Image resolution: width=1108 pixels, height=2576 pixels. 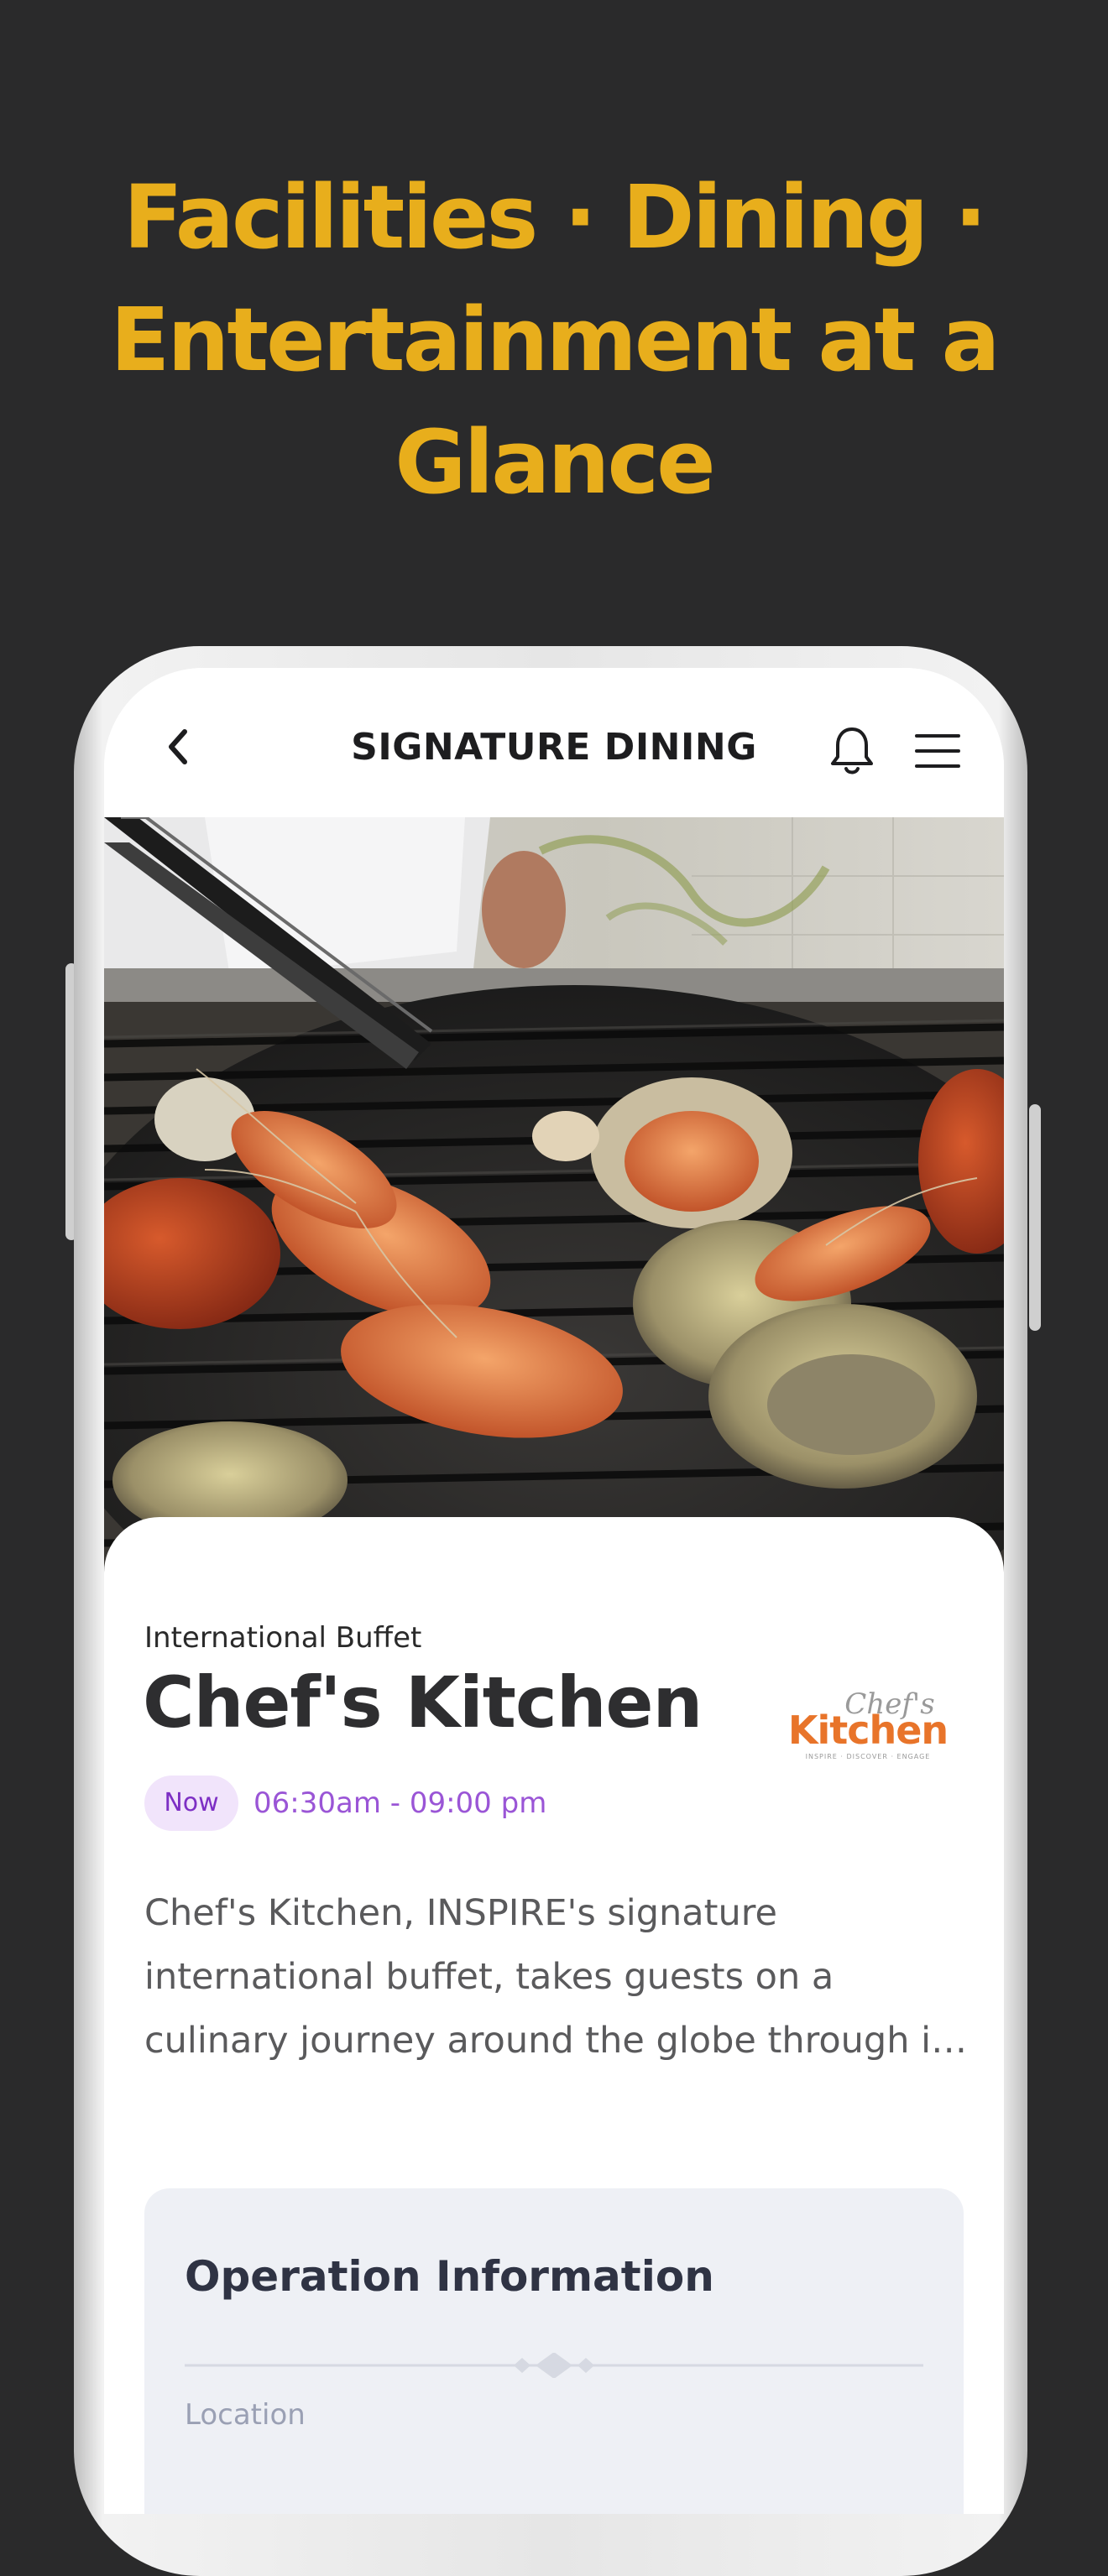 I want to click on venue-category: International Buffet, so click(x=283, y=1638).